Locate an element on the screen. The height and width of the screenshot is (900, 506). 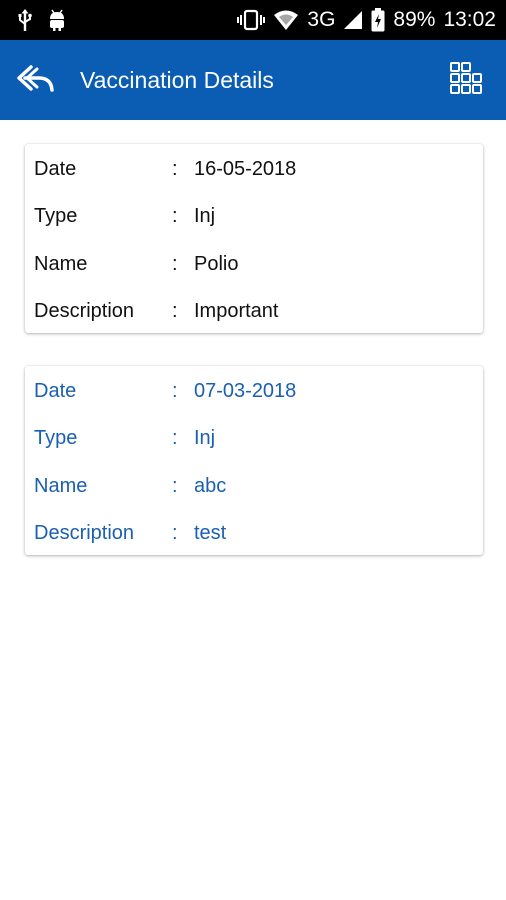
grid-icon is located at coordinates (466, 80).